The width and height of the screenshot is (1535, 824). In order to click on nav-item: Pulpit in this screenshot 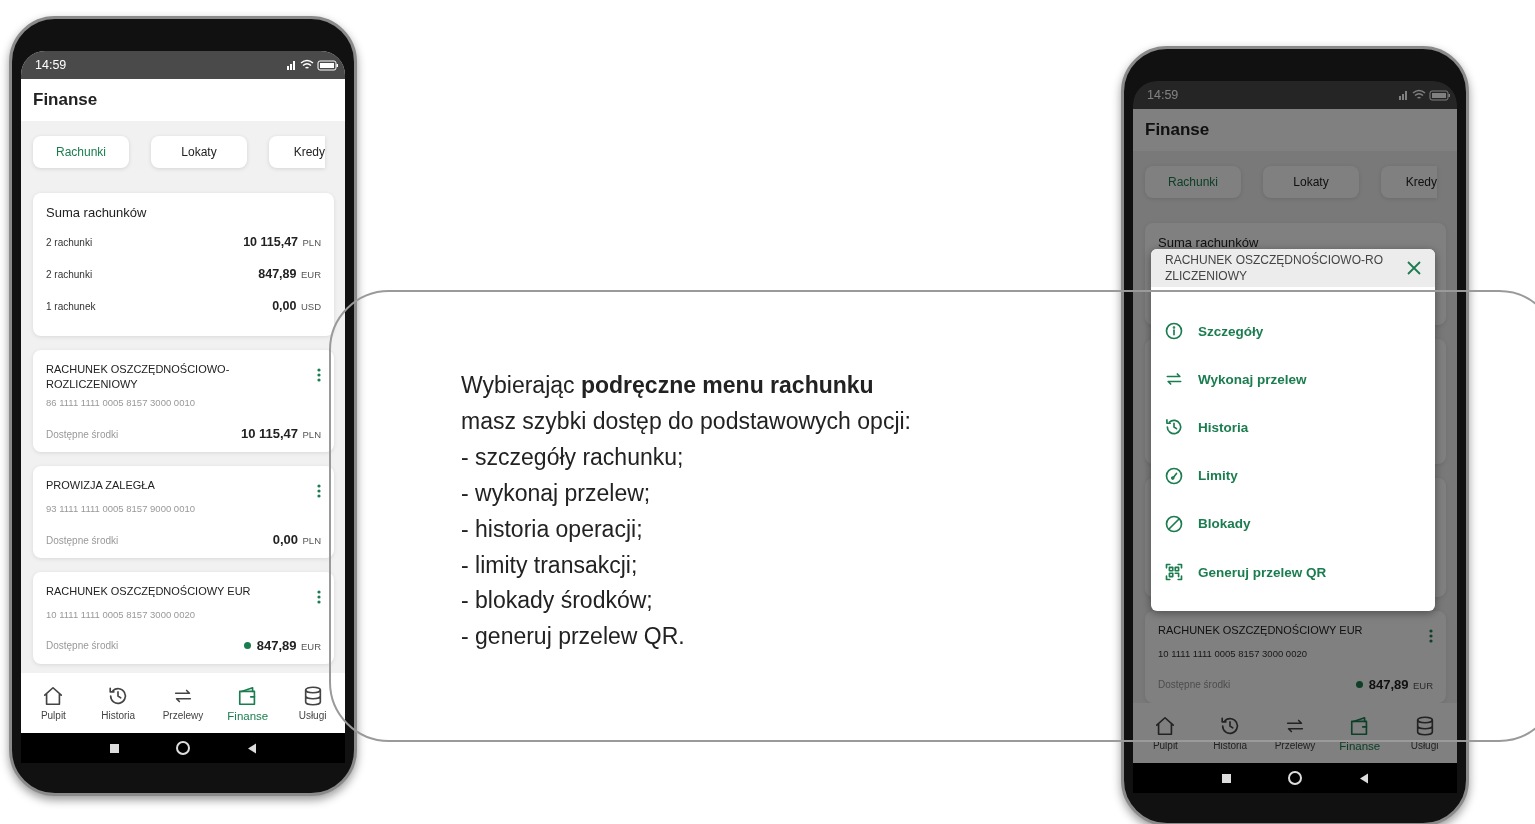, I will do `click(53, 703)`.